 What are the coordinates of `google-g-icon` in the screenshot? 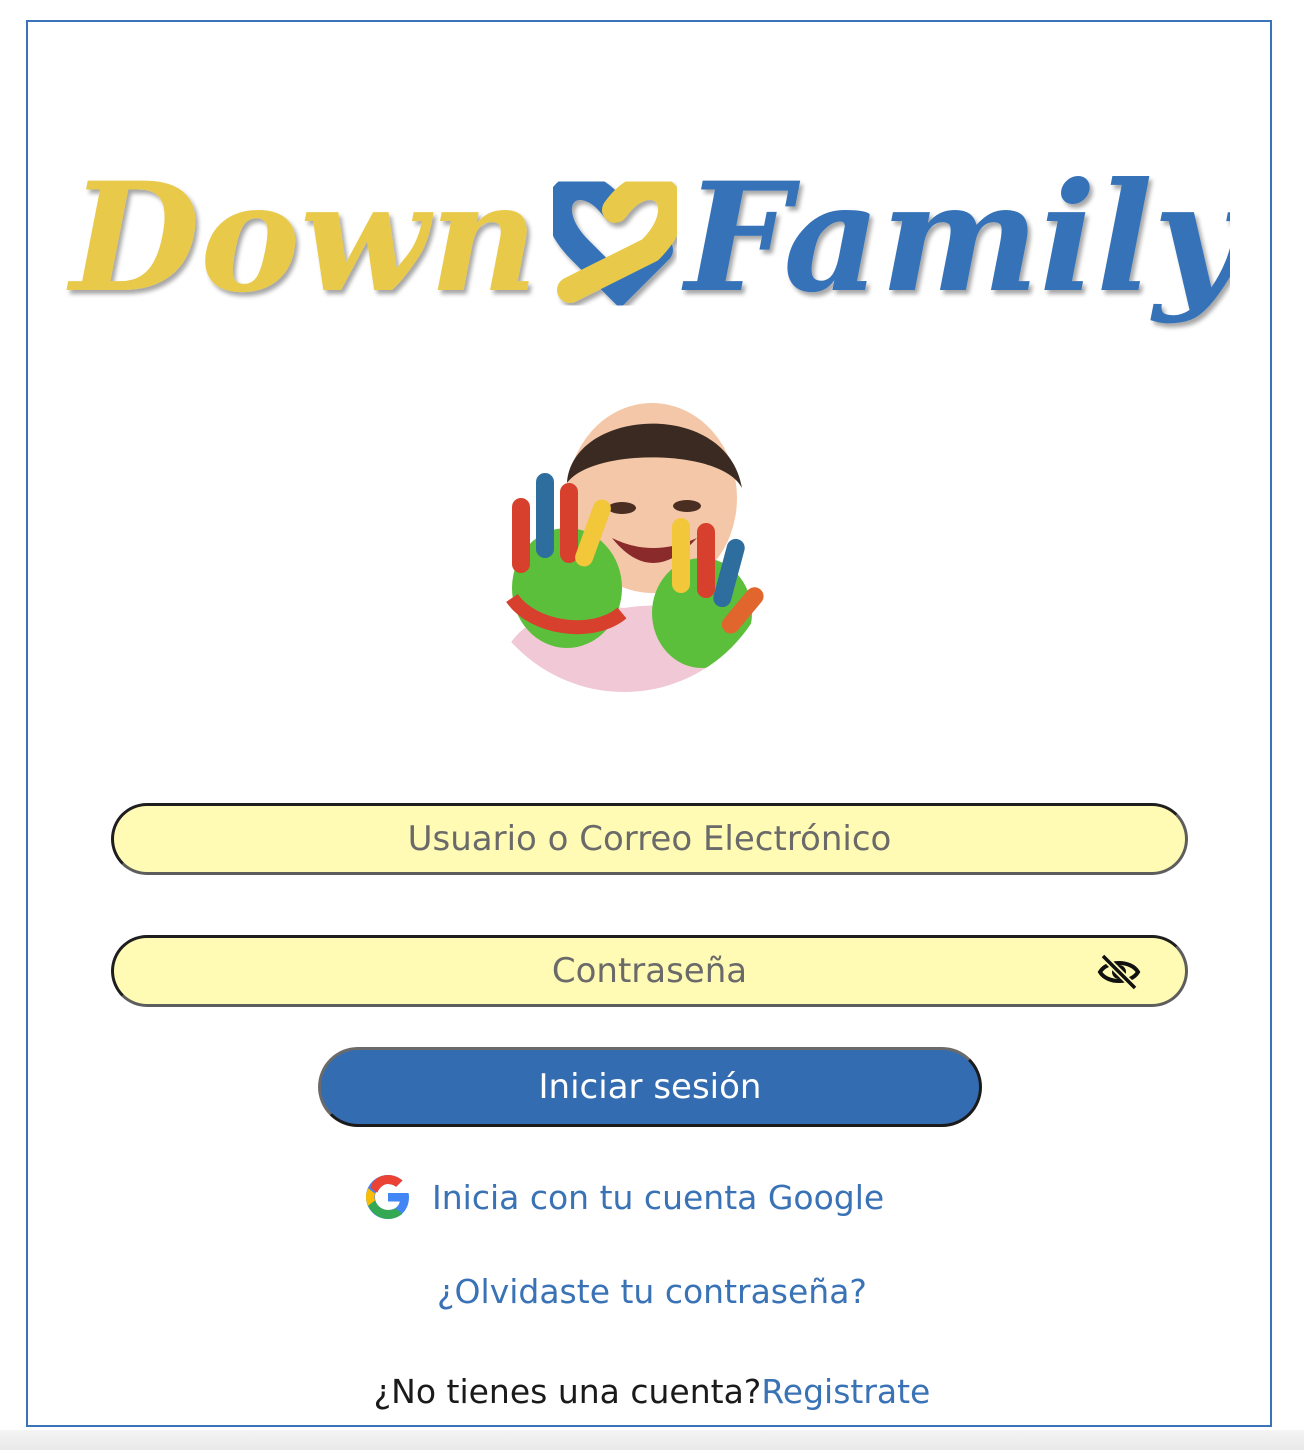 It's located at (387, 1197).